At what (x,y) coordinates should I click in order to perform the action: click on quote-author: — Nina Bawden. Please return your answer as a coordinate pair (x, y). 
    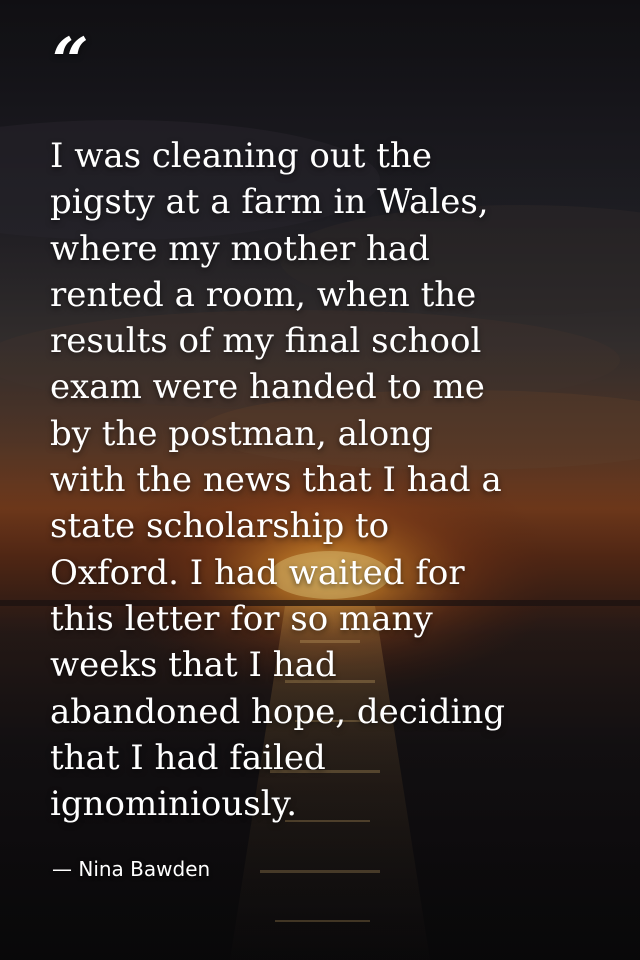
    Looking at the image, I should click on (131, 869).